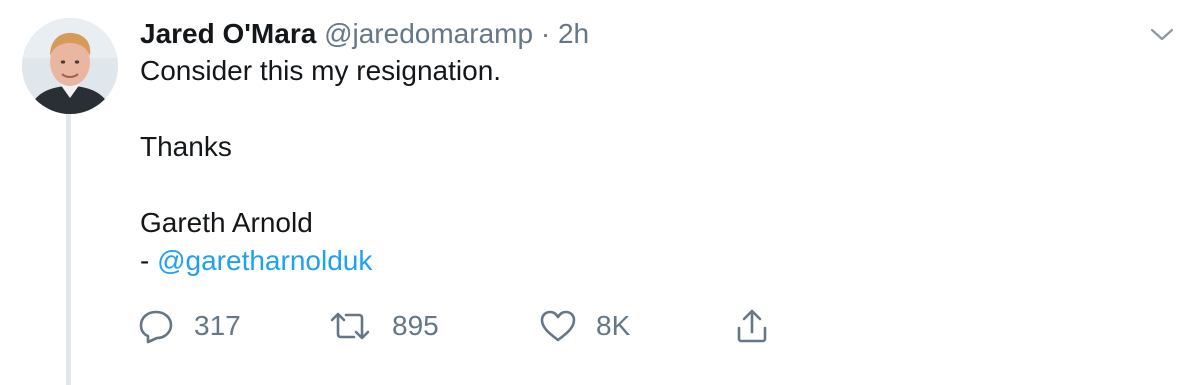 The image size is (1197, 385). Describe the element at coordinates (188, 326) in the screenshot. I see `reply-button: 317` at that location.